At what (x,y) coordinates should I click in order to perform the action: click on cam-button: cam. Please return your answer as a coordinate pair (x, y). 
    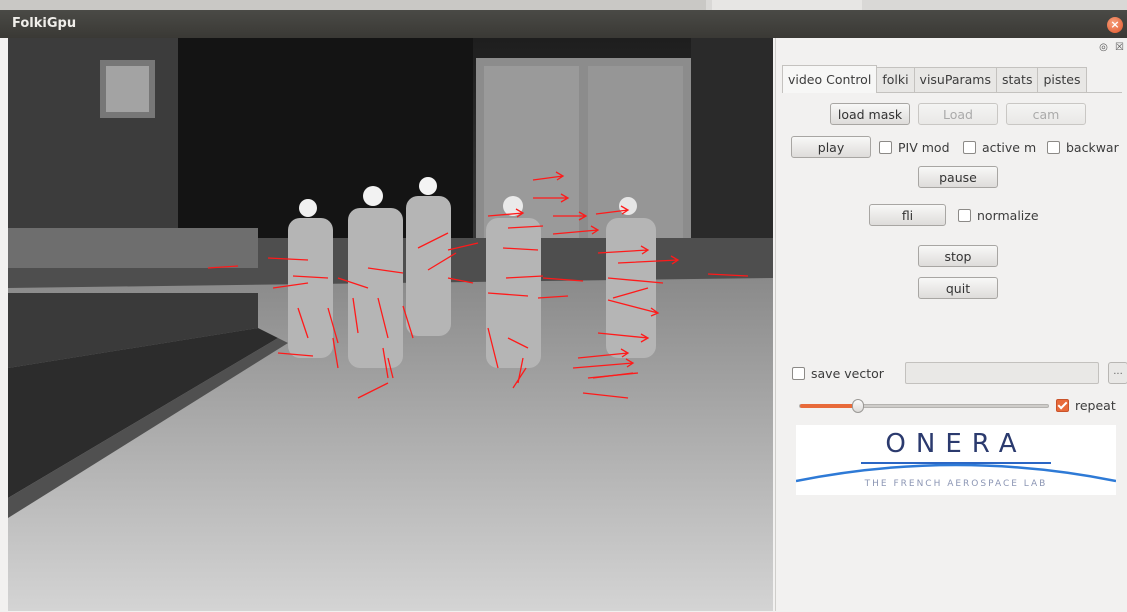
    Looking at the image, I should click on (1046, 114).